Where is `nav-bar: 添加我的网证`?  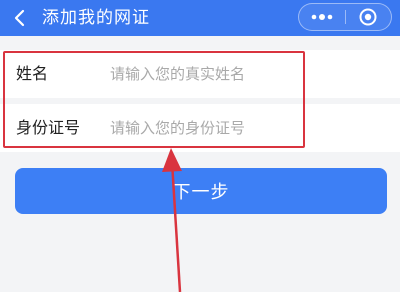 nav-bar: 添加我的网证 is located at coordinates (200, 18).